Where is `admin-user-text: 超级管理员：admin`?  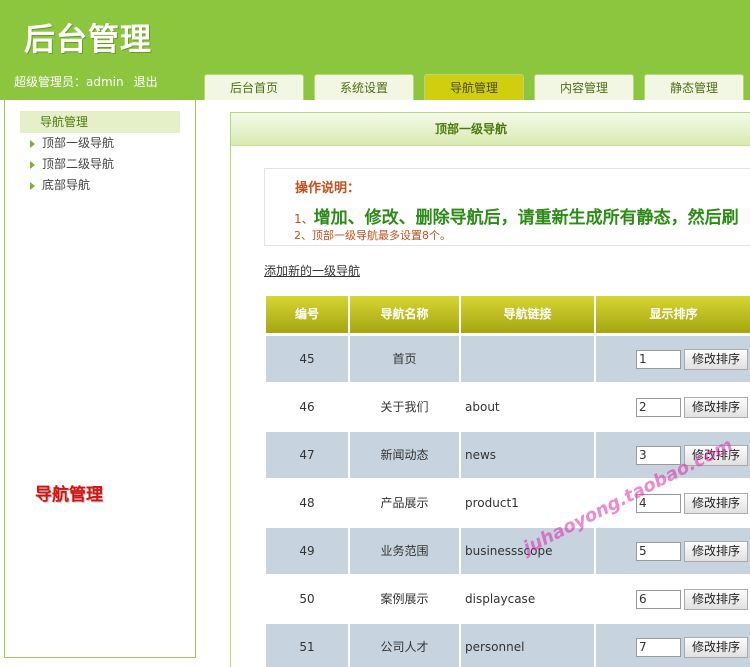 admin-user-text: 超级管理员：admin is located at coordinates (69, 82).